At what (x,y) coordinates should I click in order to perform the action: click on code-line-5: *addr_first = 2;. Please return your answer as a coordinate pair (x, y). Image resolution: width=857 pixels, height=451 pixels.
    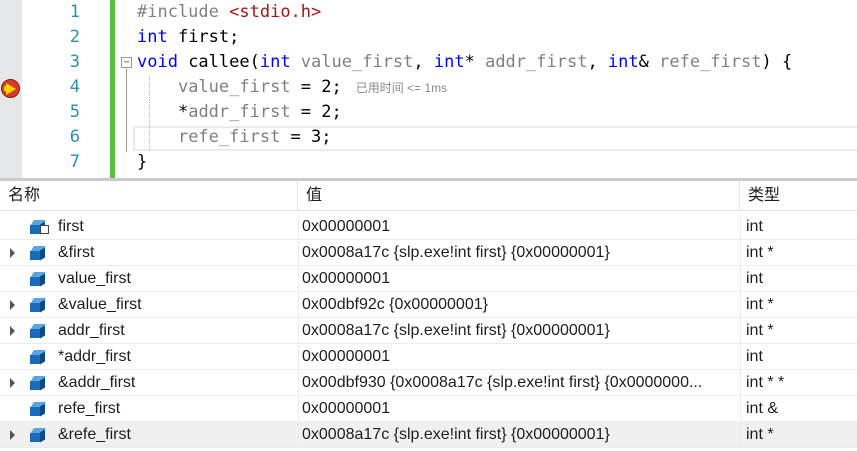
    Looking at the image, I should click on (239, 112).